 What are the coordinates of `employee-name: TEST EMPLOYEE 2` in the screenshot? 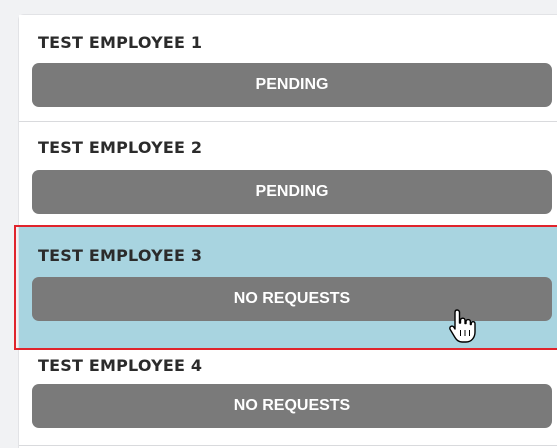 It's located at (120, 147).